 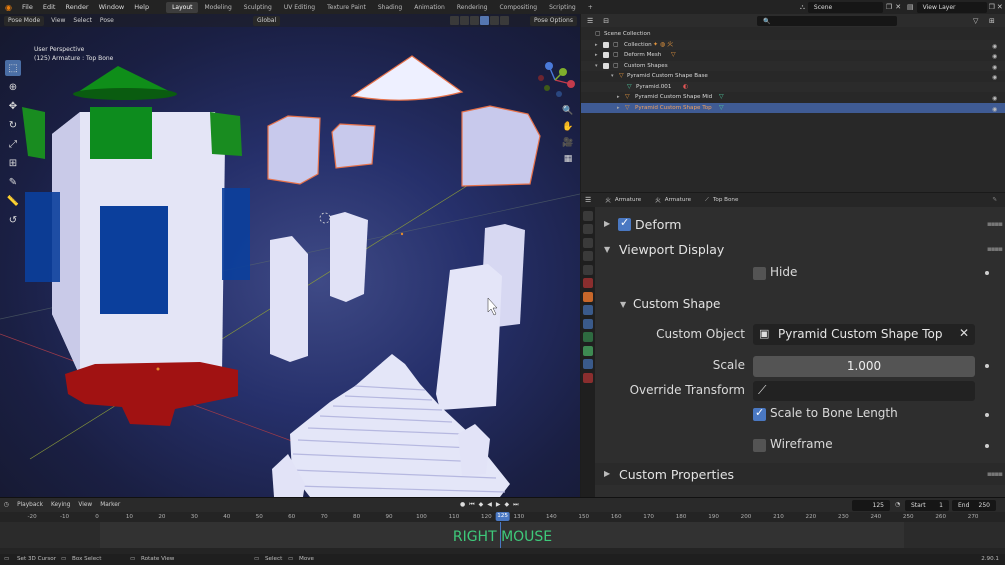 What do you see at coordinates (258, 7) in the screenshot?
I see `tab-sculpting: Sculpting` at bounding box center [258, 7].